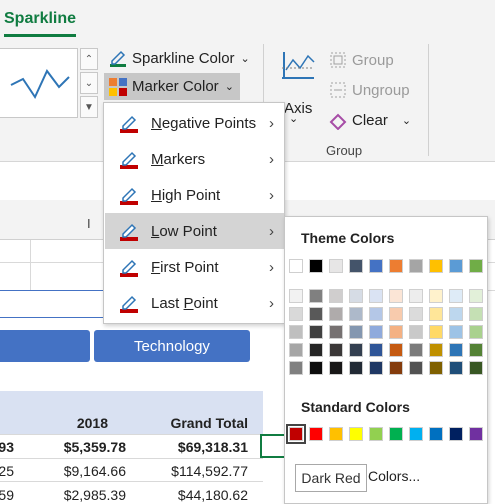 This screenshot has height=504, width=495. I want to click on menu-item-label: First Point, so click(185, 267).